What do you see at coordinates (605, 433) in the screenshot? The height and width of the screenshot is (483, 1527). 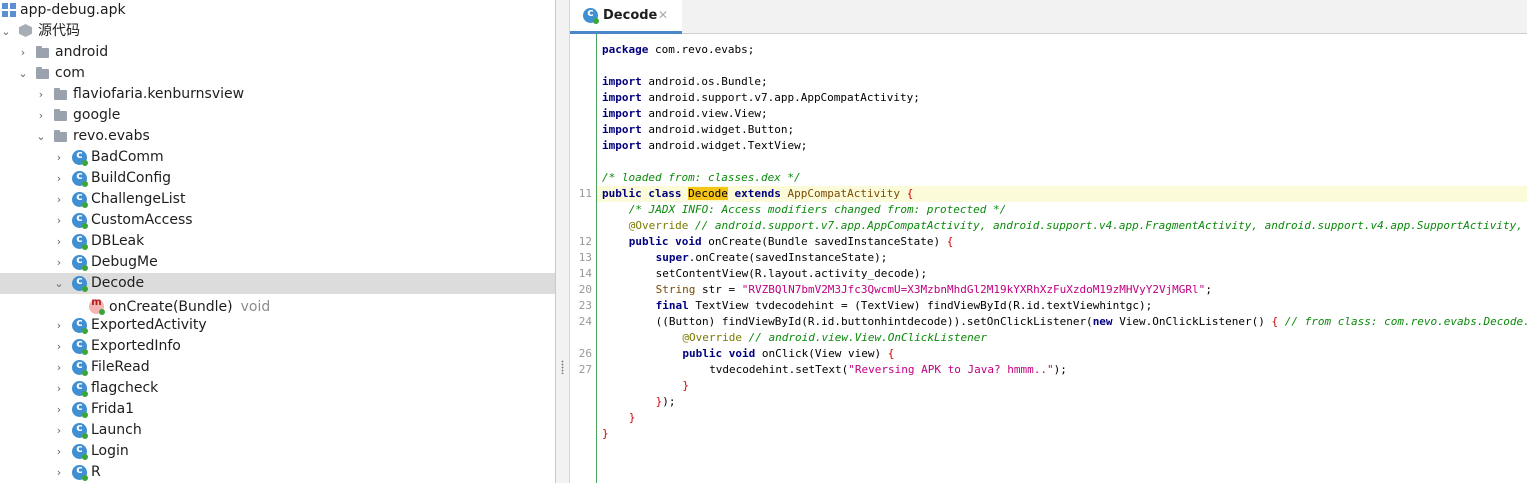 I see `code-token: }` at bounding box center [605, 433].